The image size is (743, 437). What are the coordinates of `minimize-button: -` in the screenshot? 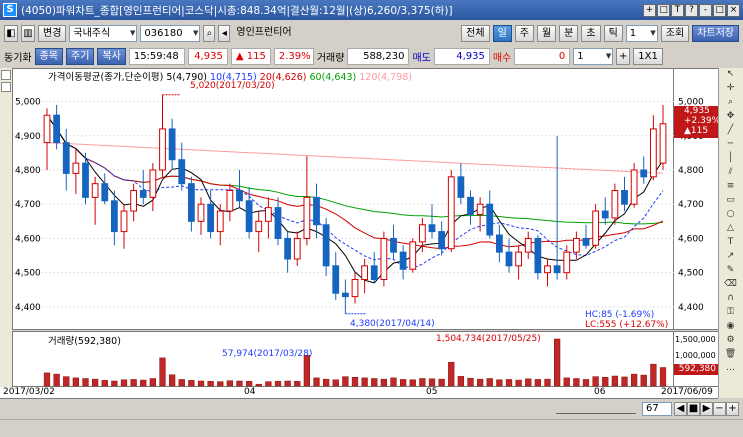 It's located at (705, 10).